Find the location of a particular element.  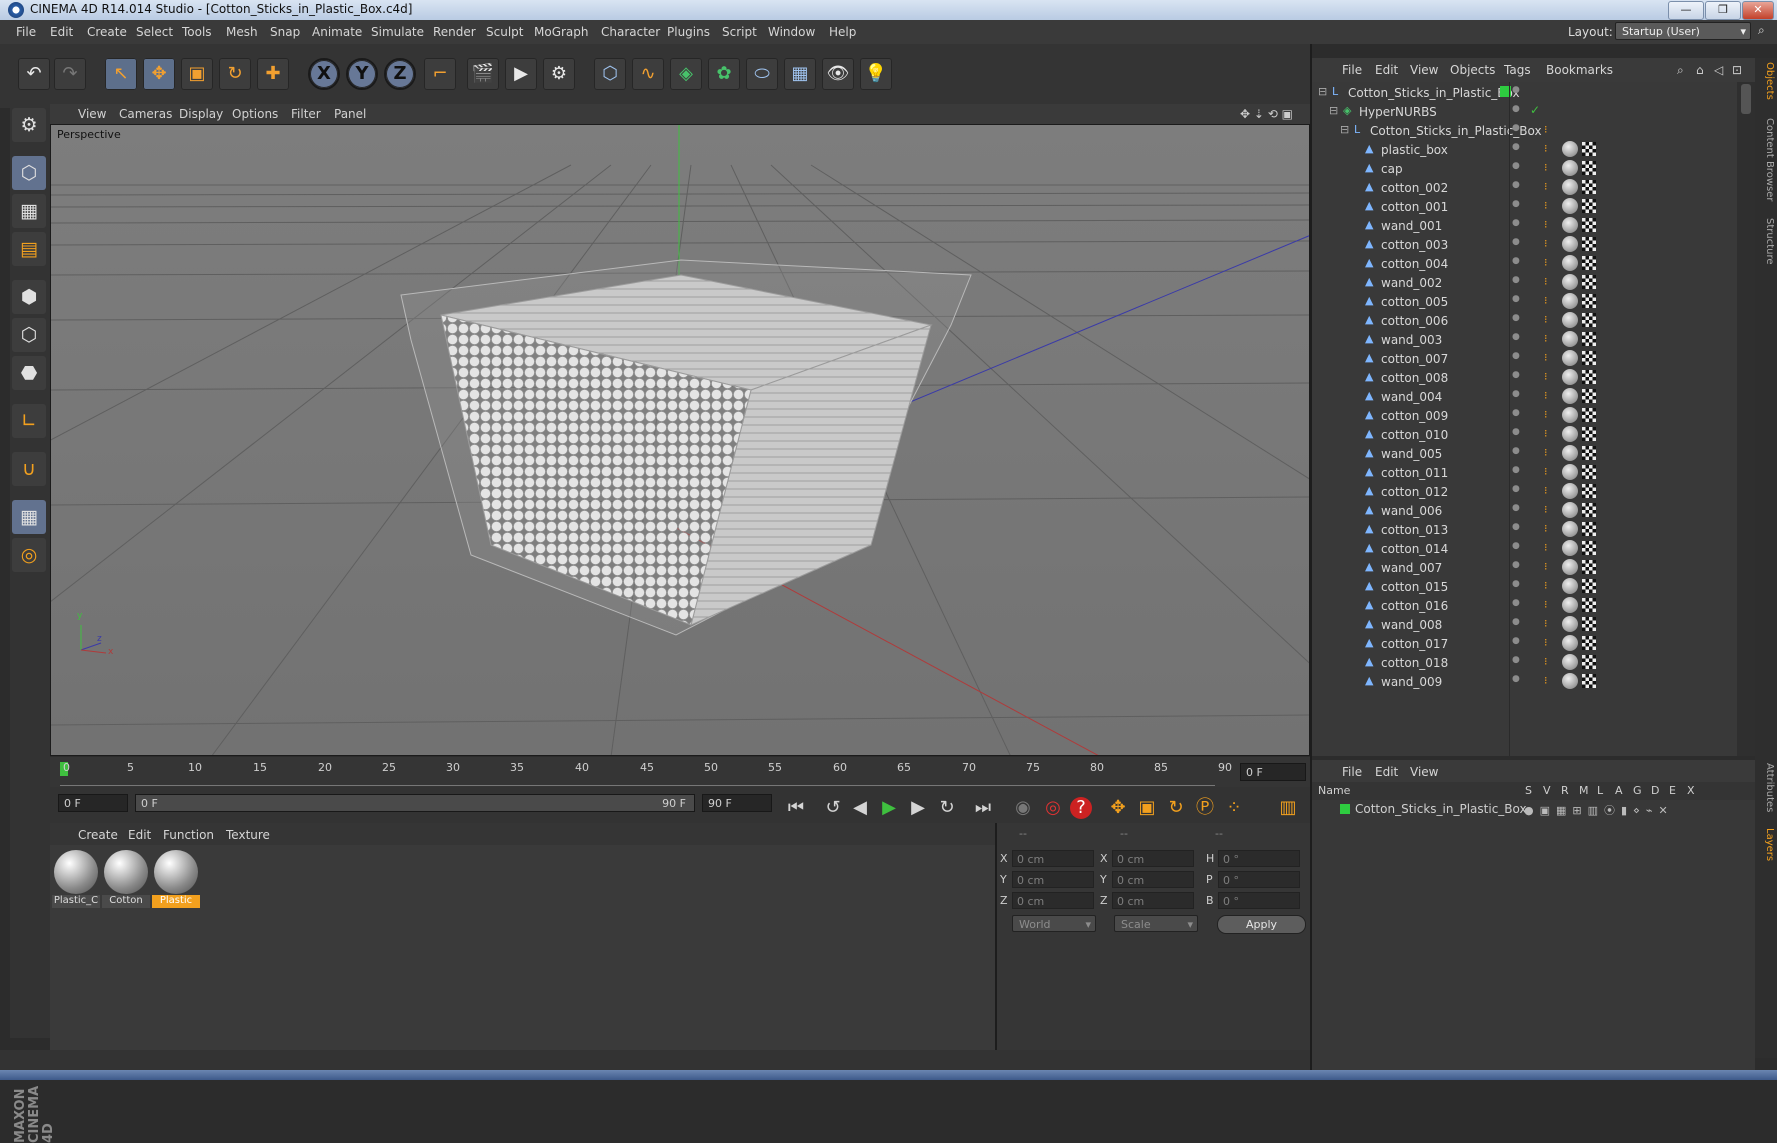

menu-snap: Snap is located at coordinates (285, 32).